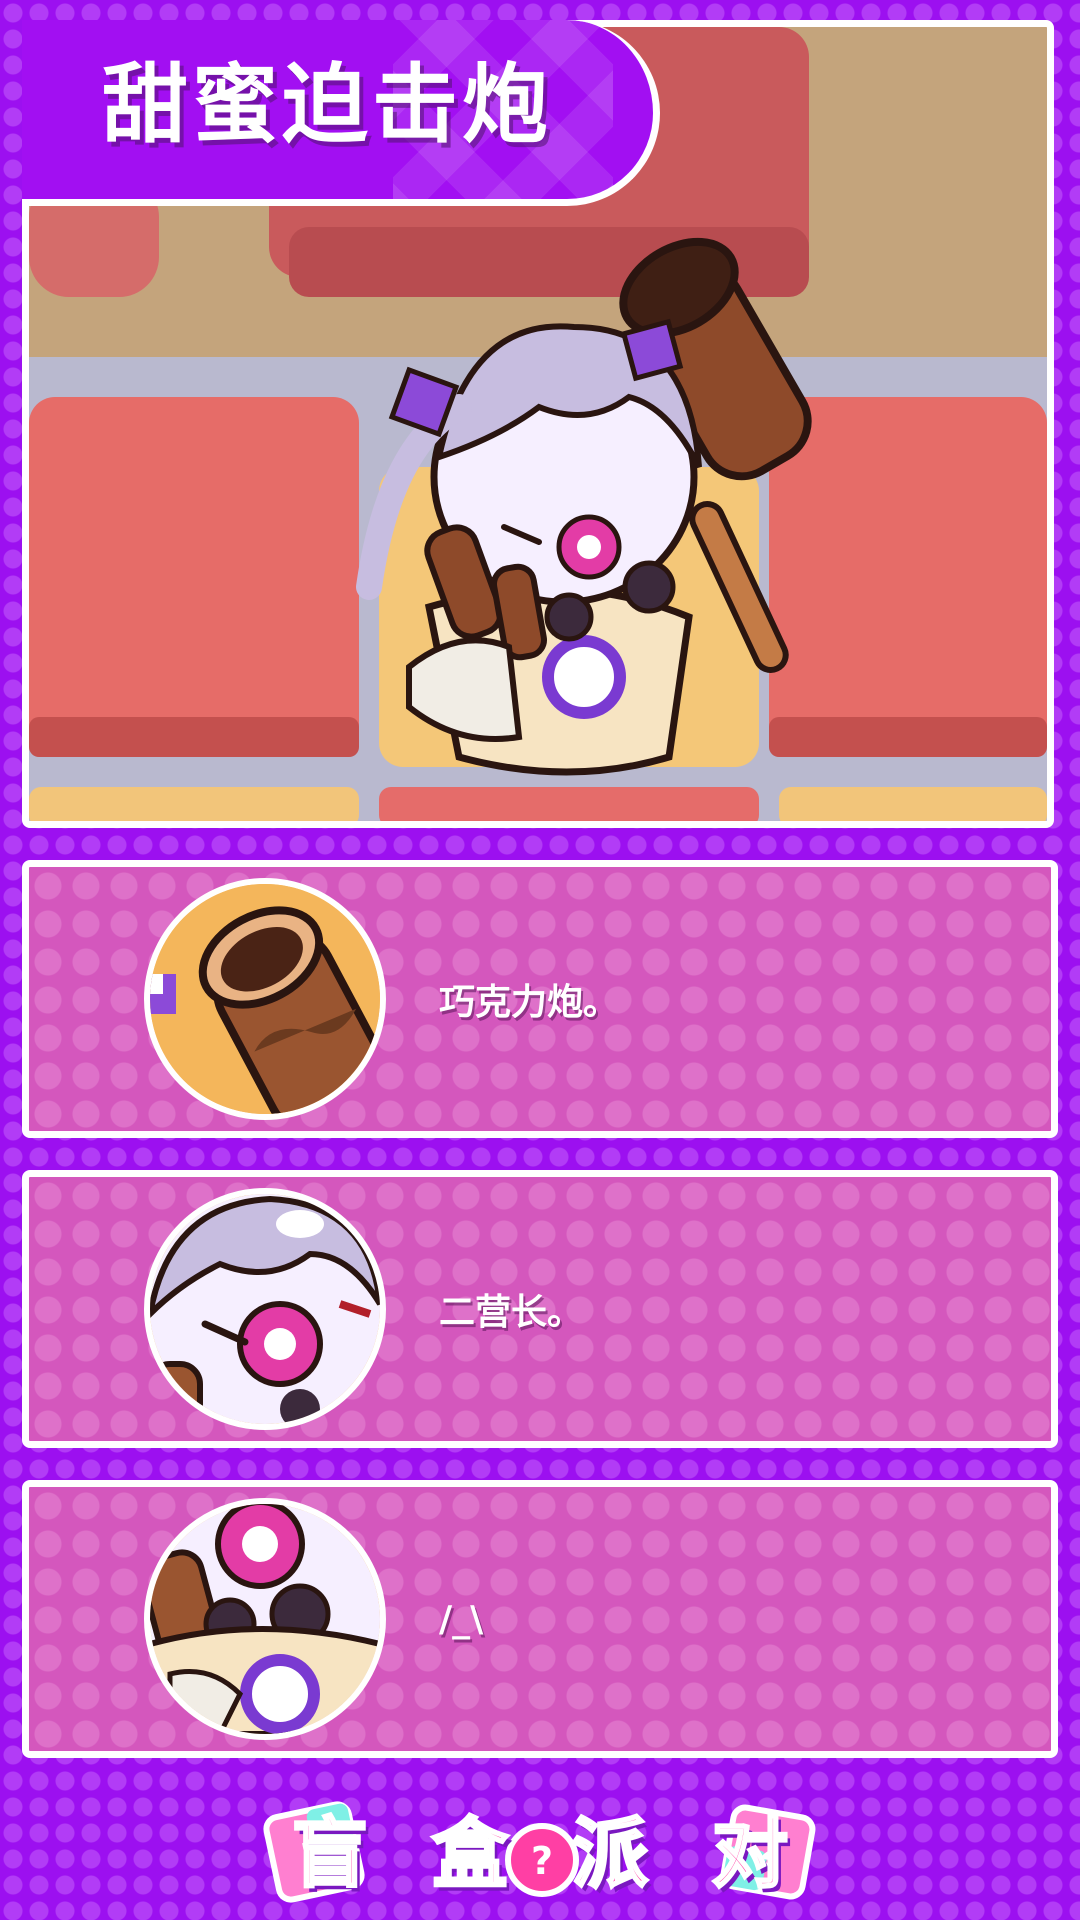 The image size is (1080, 1920). I want to click on skill-set-title: 甜蜜迫击炮, so click(327, 105).